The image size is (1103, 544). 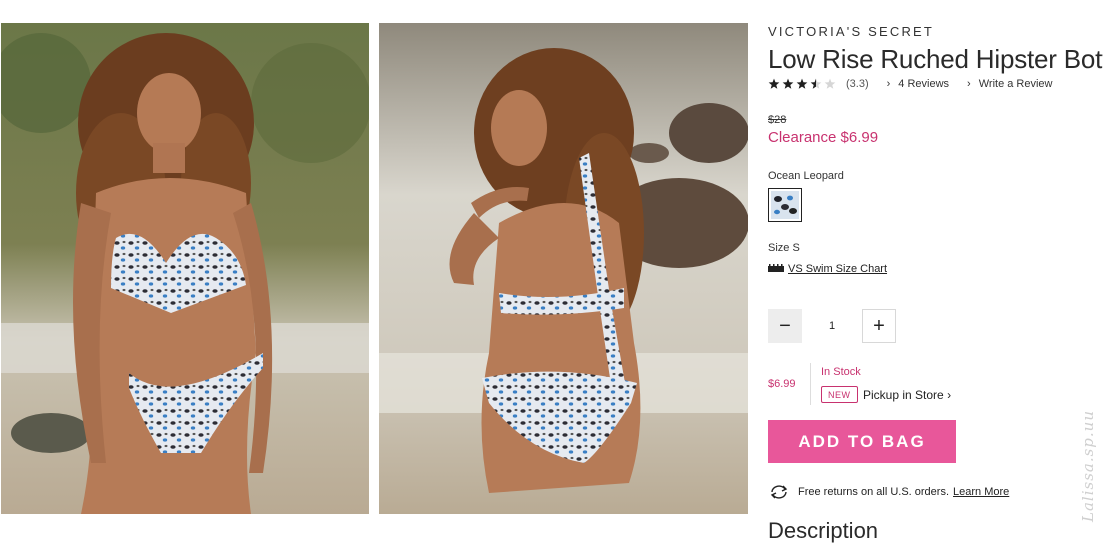 What do you see at coordinates (903, 395) in the screenshot?
I see `pickup-label: Pickup in Store` at bounding box center [903, 395].